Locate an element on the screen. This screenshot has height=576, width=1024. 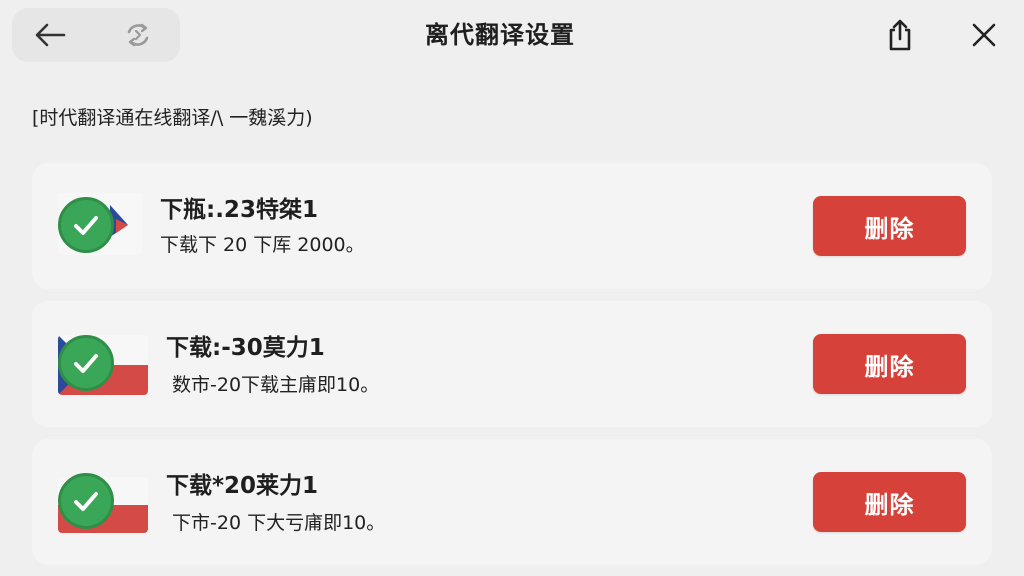
header-bar: 离代翻译设置 is located at coordinates (512, 36).